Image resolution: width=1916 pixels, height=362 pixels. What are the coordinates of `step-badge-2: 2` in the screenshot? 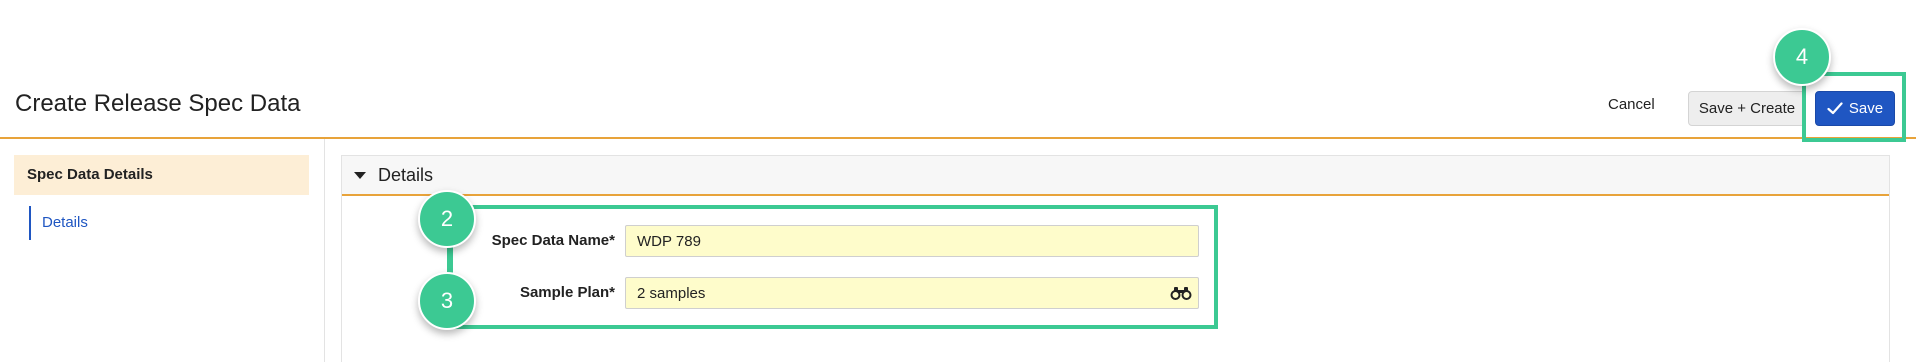 It's located at (447, 219).